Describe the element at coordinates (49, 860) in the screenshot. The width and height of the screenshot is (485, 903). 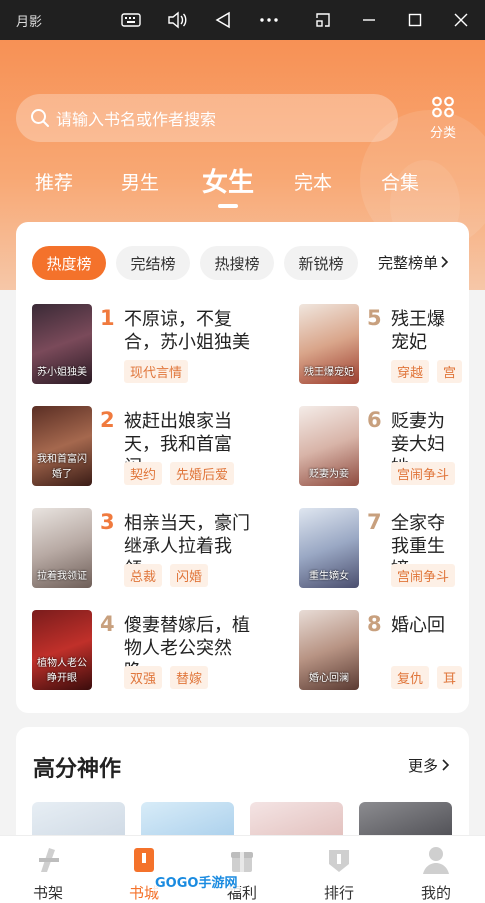
I see `bookshelf-icon` at that location.